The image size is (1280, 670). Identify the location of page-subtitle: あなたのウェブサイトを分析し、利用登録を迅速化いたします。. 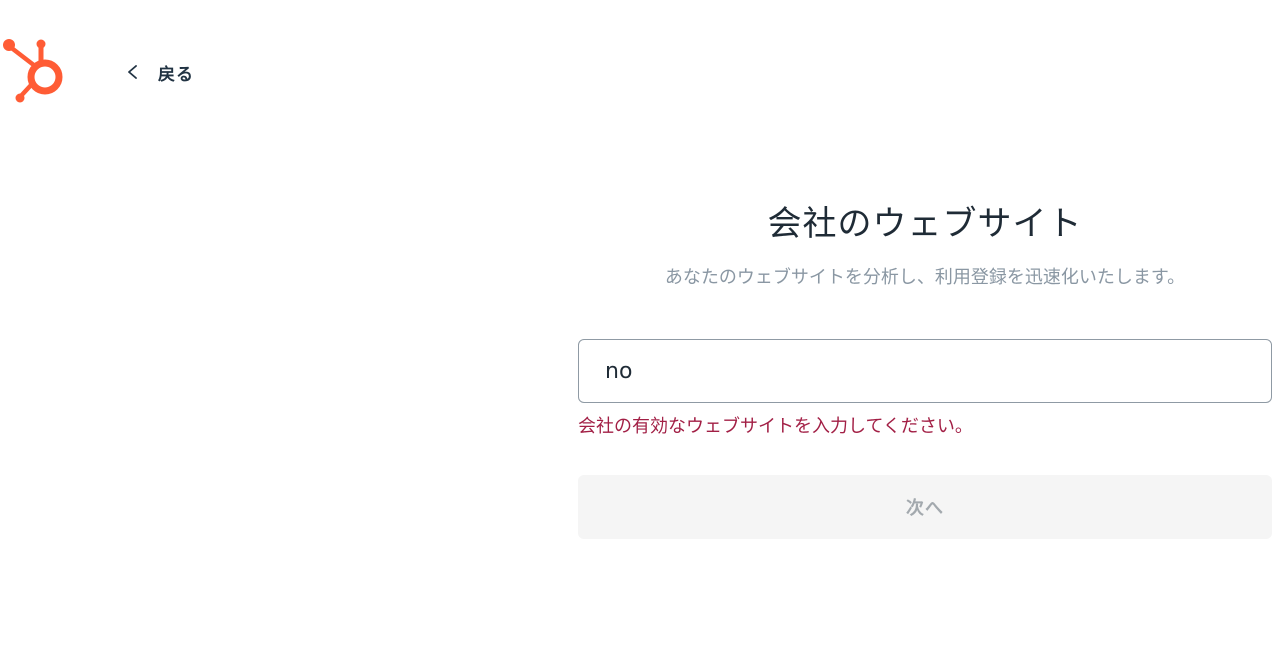
(925, 277).